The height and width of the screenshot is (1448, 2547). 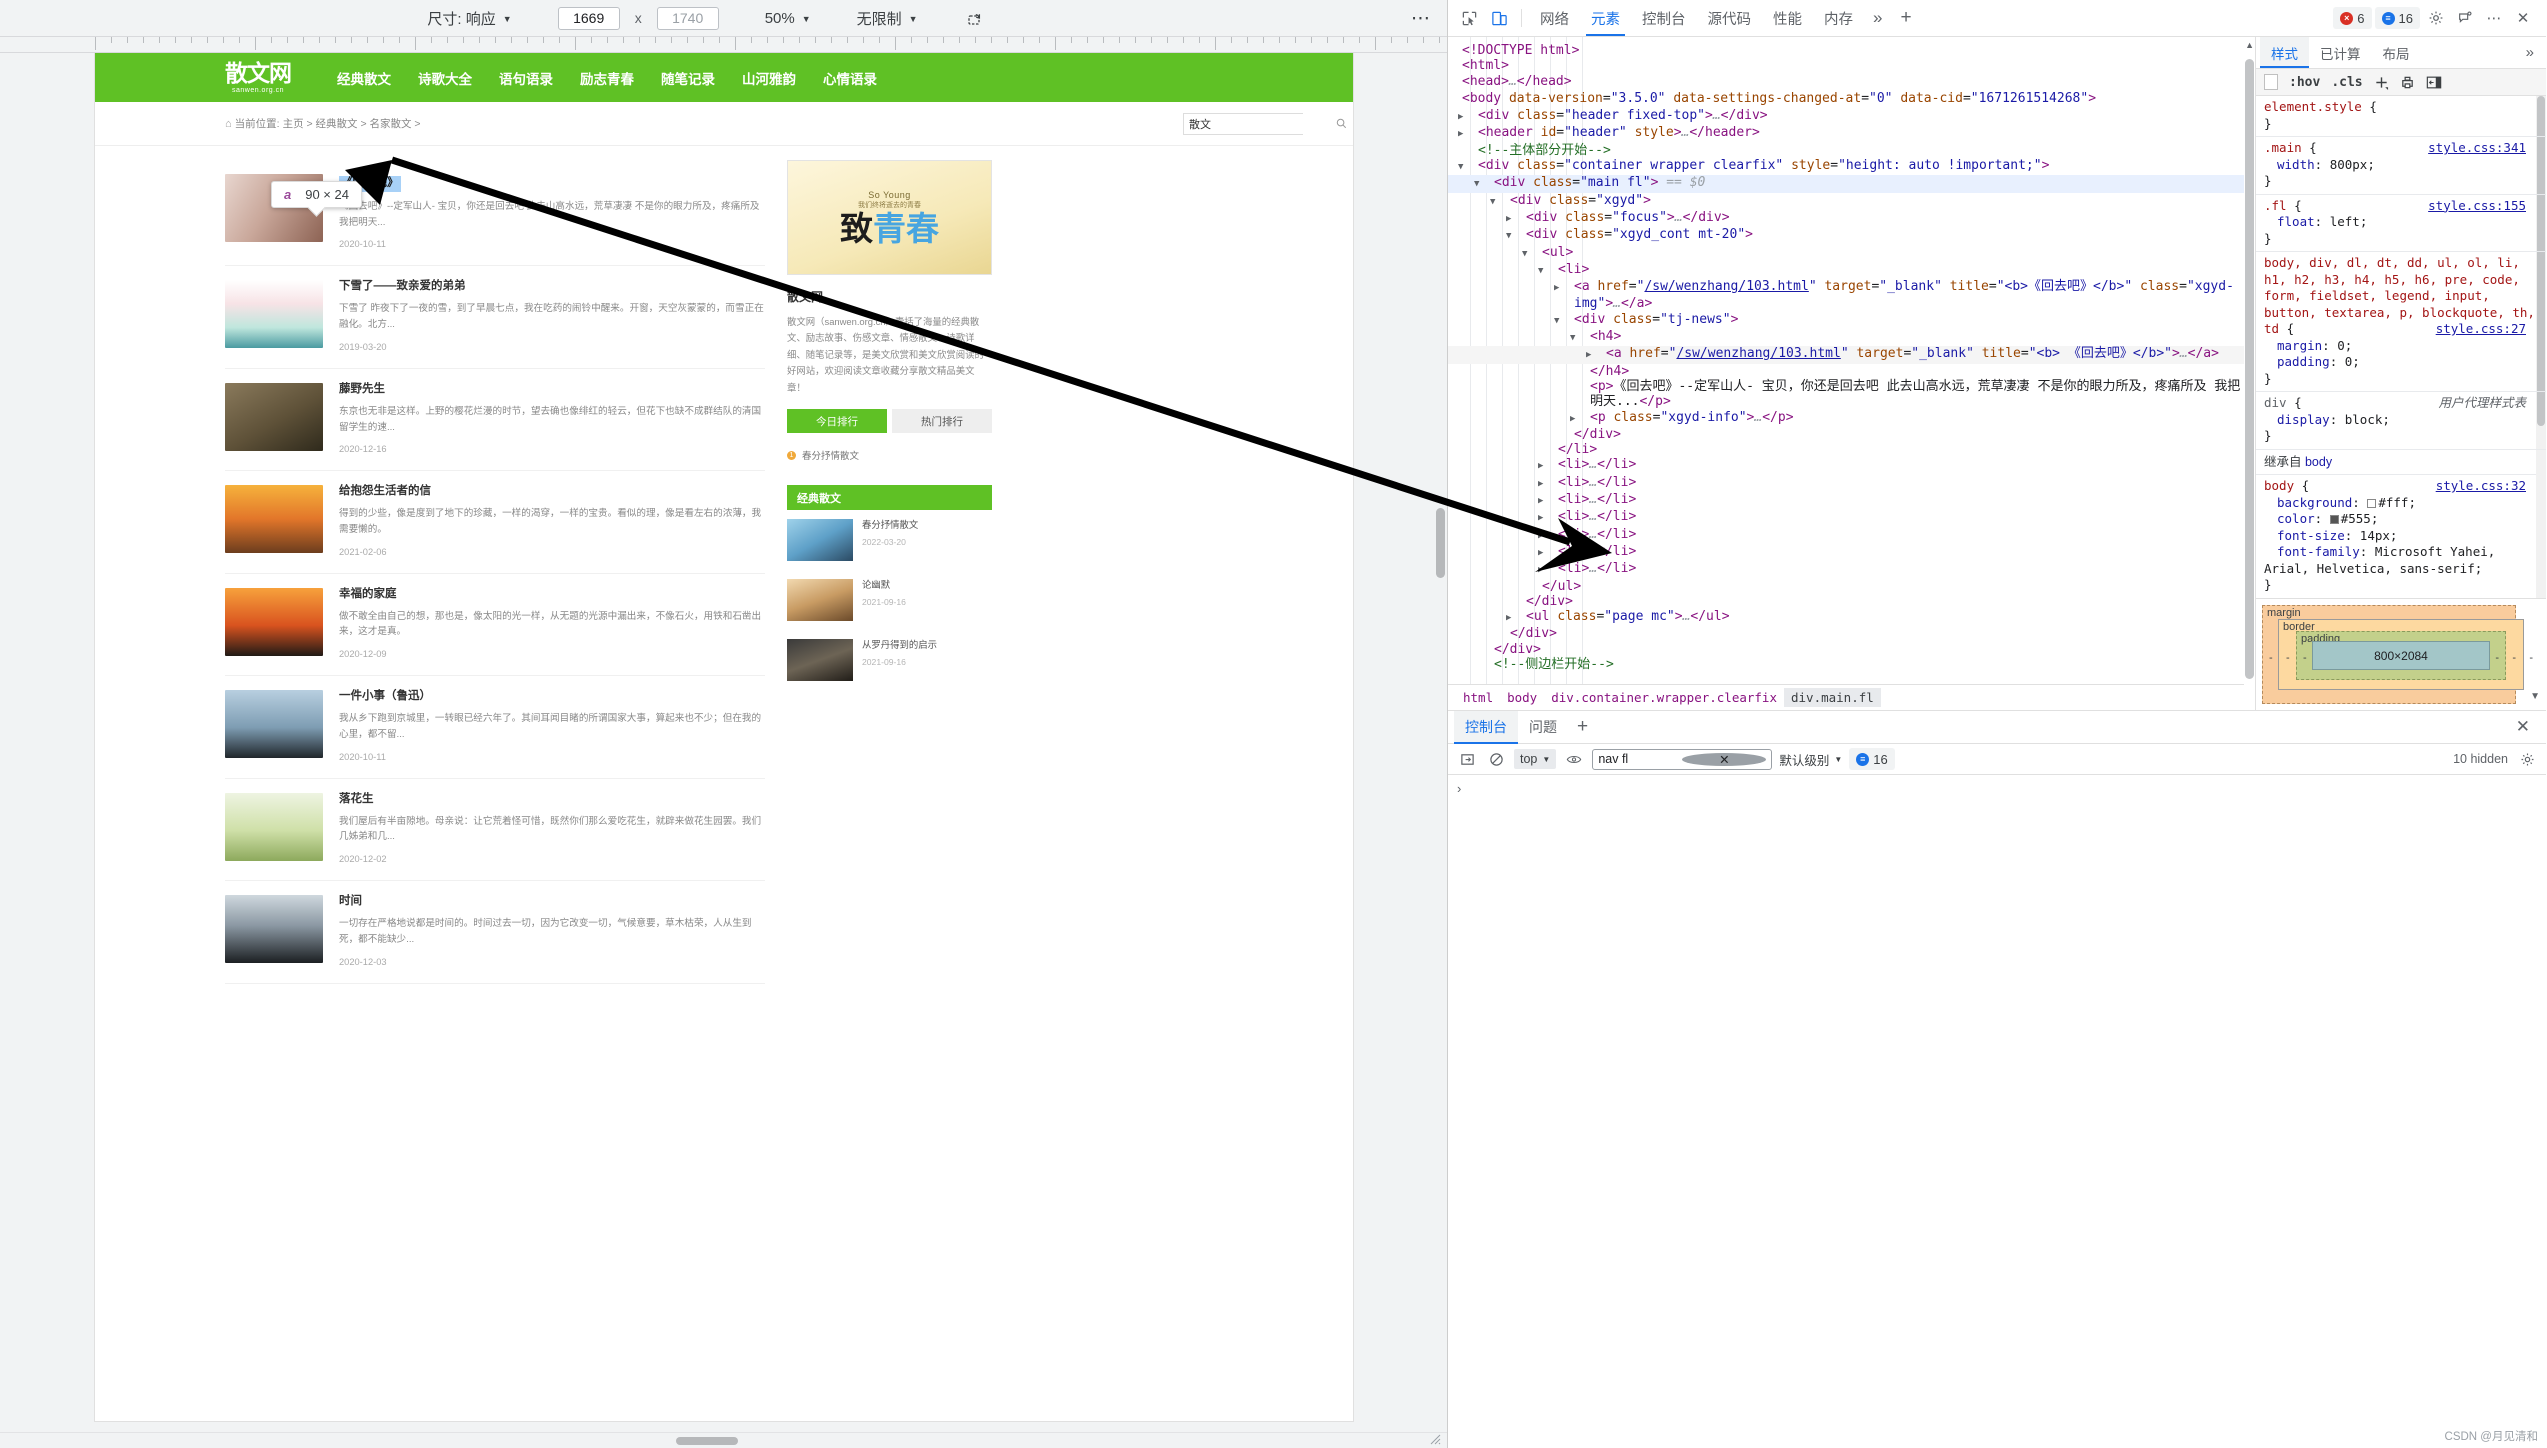 I want to click on info-count-badge: ≡ 16, so click(x=2397, y=18).